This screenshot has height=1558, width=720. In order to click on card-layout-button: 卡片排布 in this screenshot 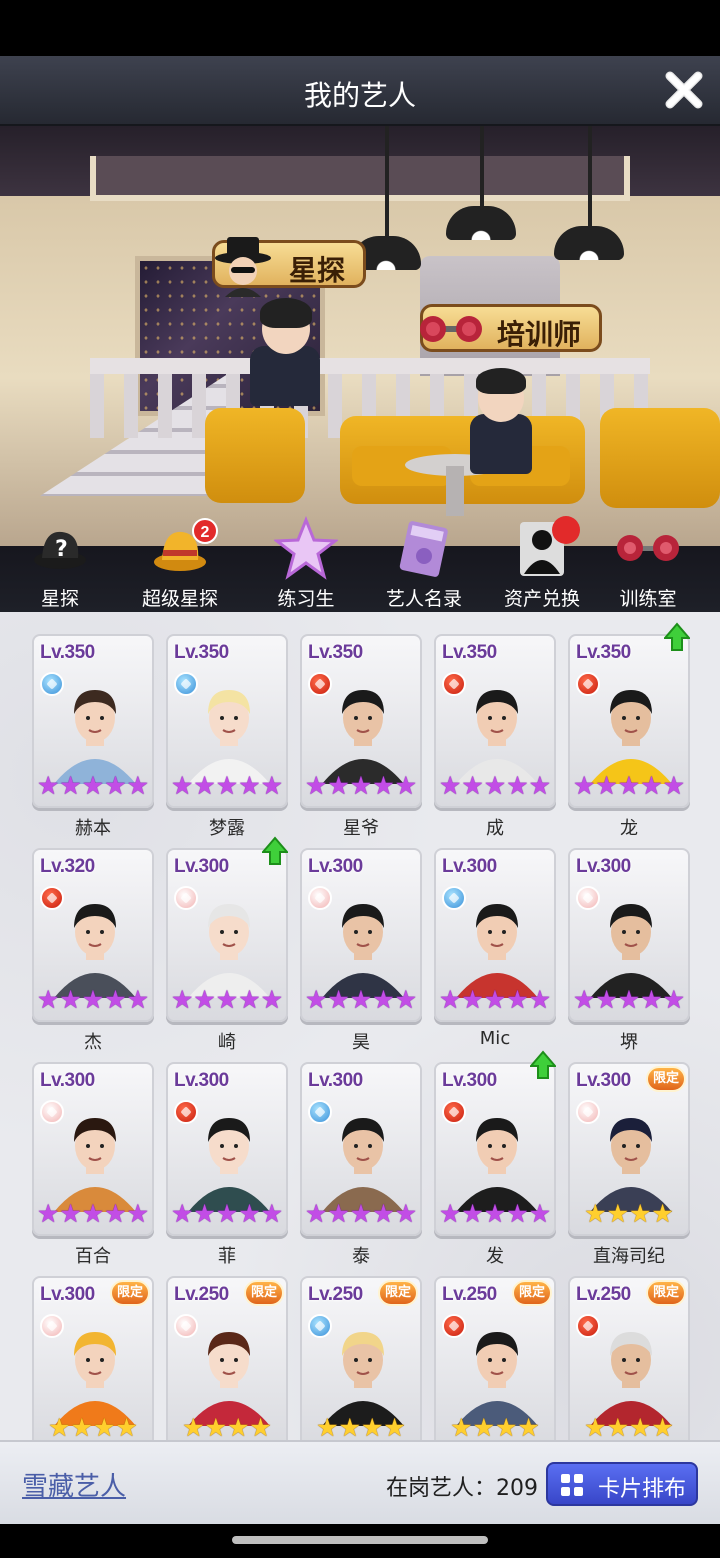, I will do `click(622, 1484)`.